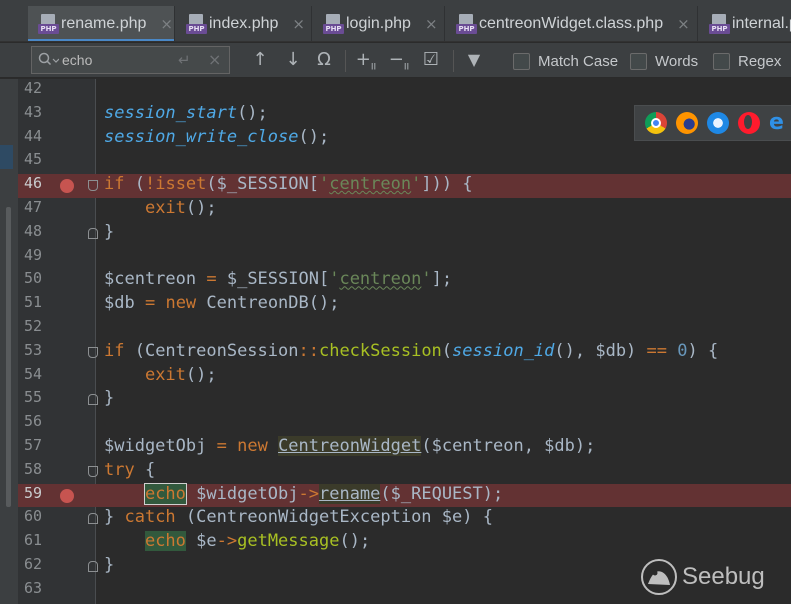 The image size is (791, 604). Describe the element at coordinates (37, 231) in the screenshot. I see `line-number: 48` at that location.